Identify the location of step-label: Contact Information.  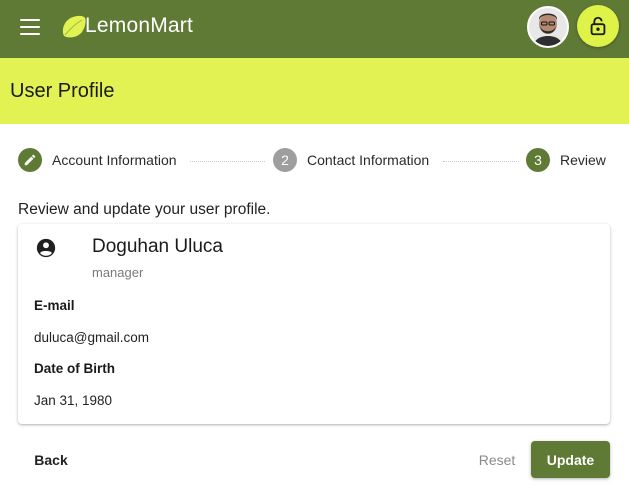
(368, 160).